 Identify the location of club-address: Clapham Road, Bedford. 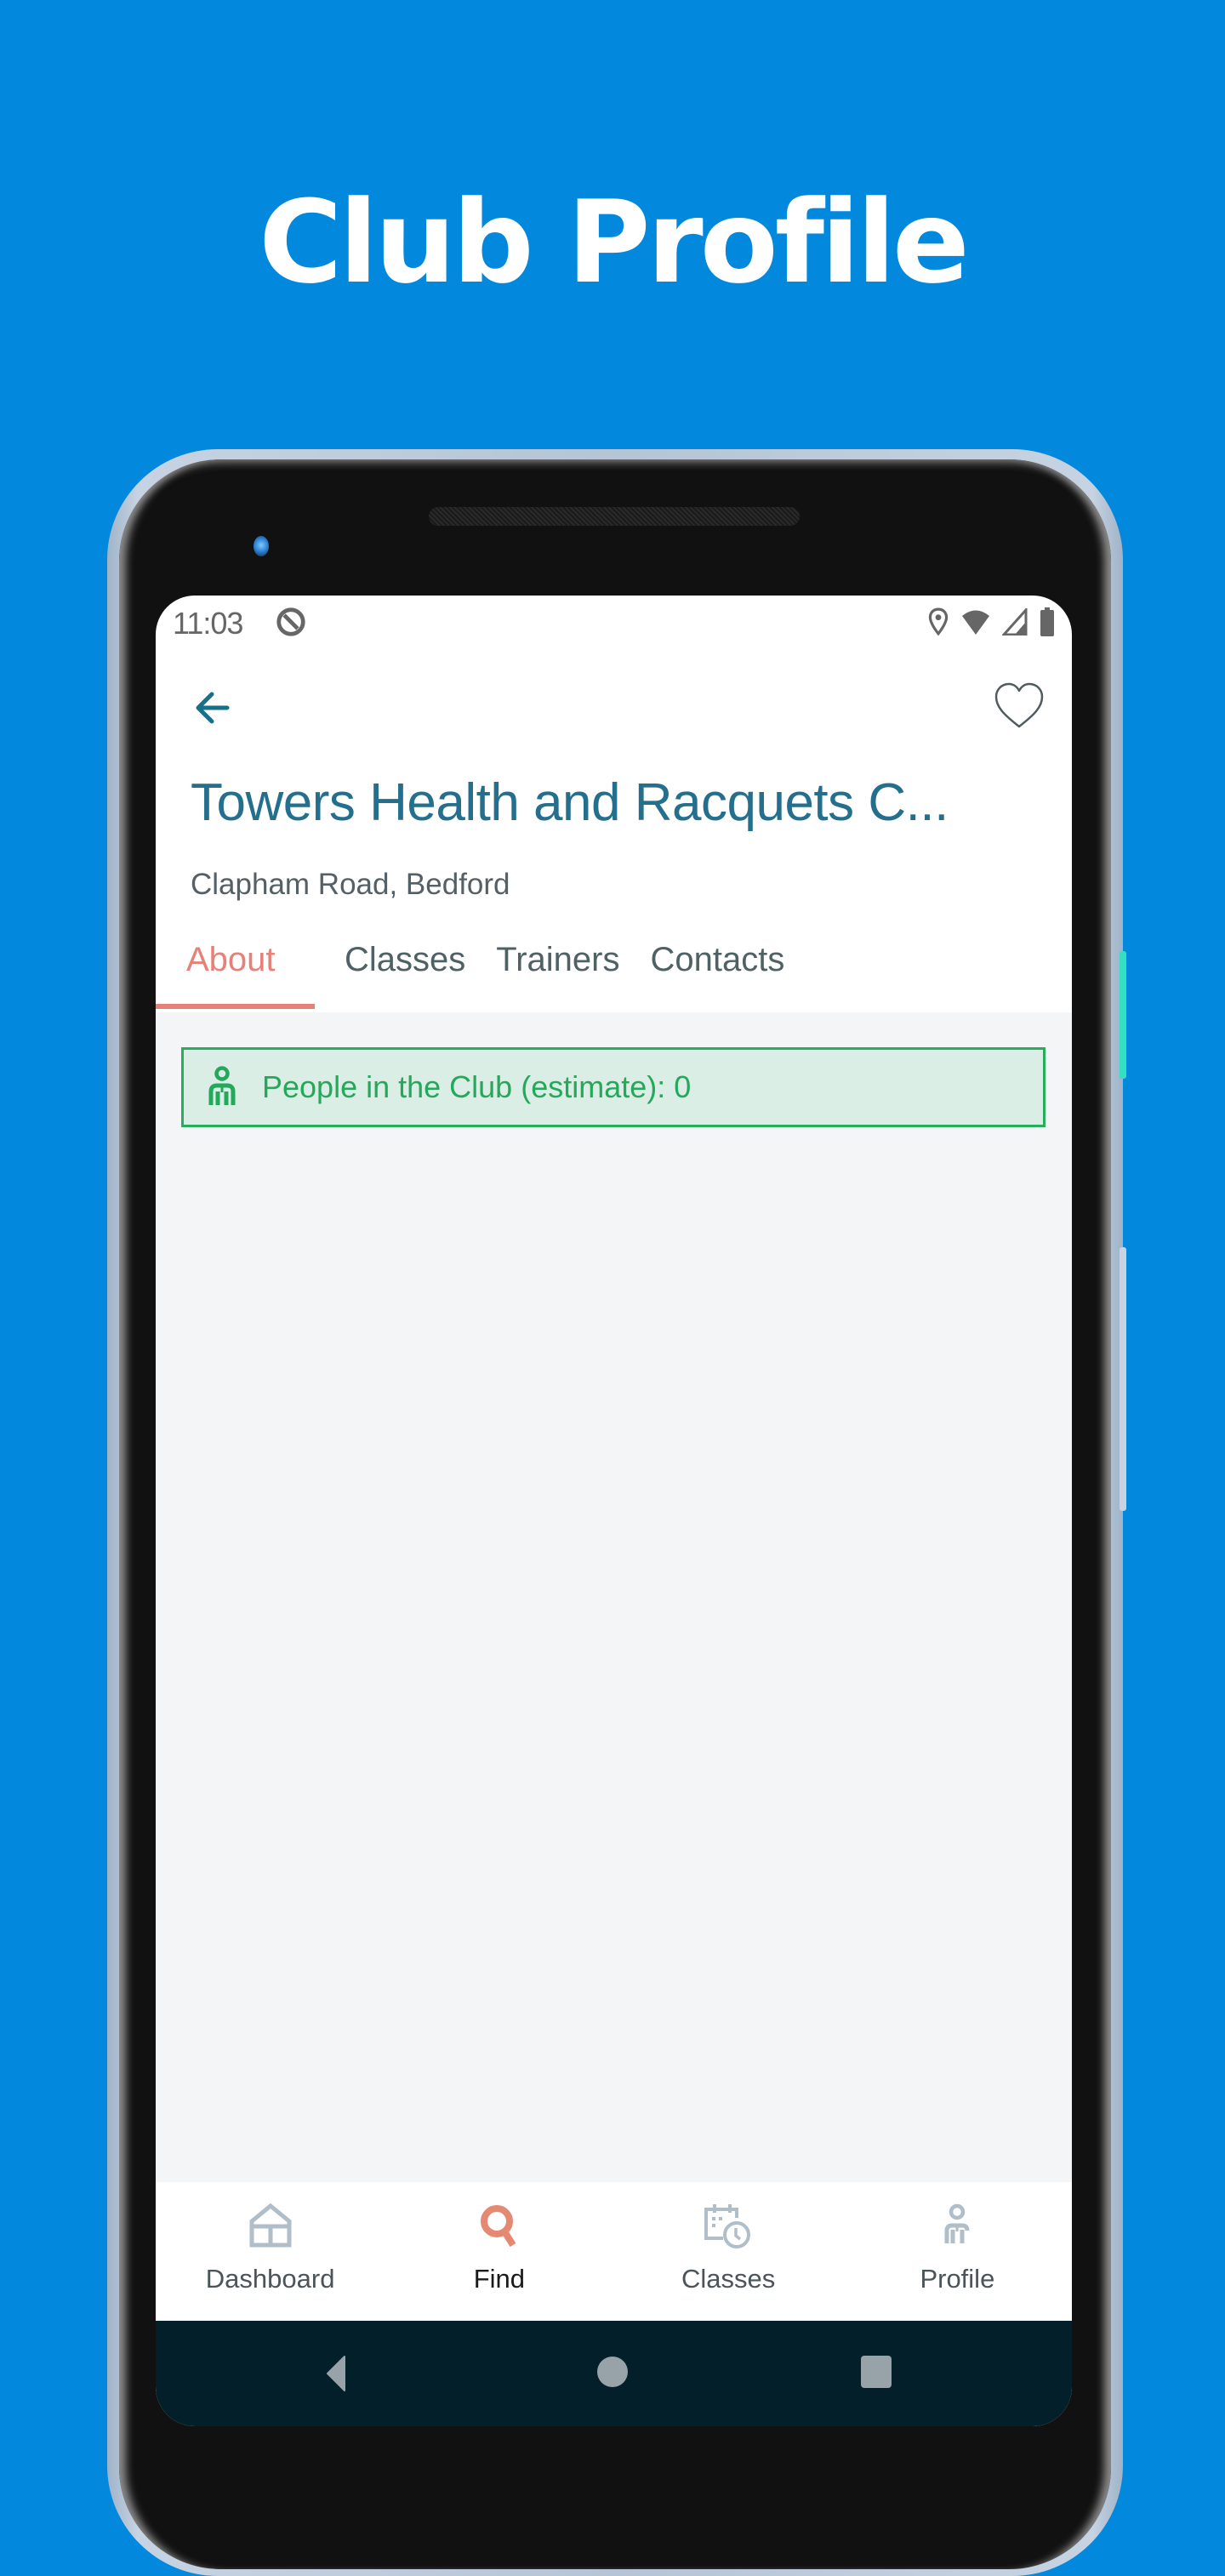
(350, 884).